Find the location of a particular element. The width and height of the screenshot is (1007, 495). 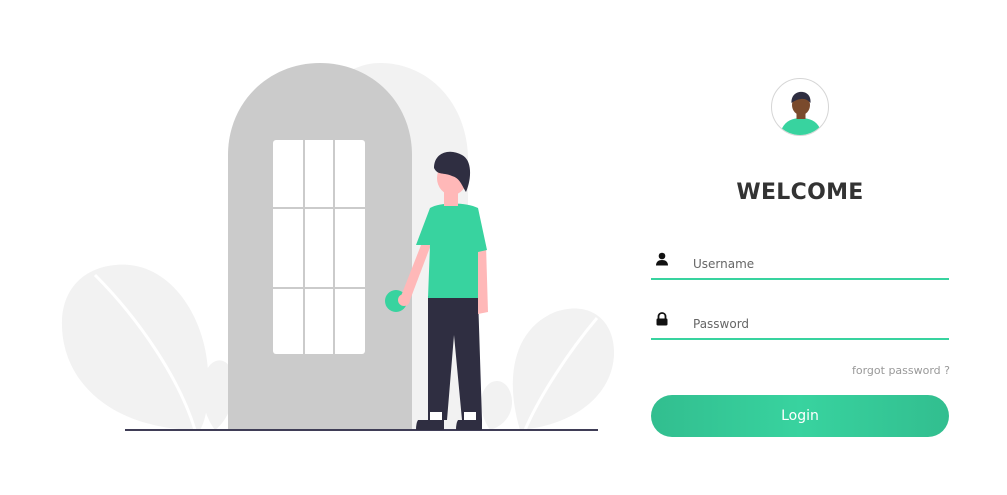

user-avatar-icon is located at coordinates (800, 107).